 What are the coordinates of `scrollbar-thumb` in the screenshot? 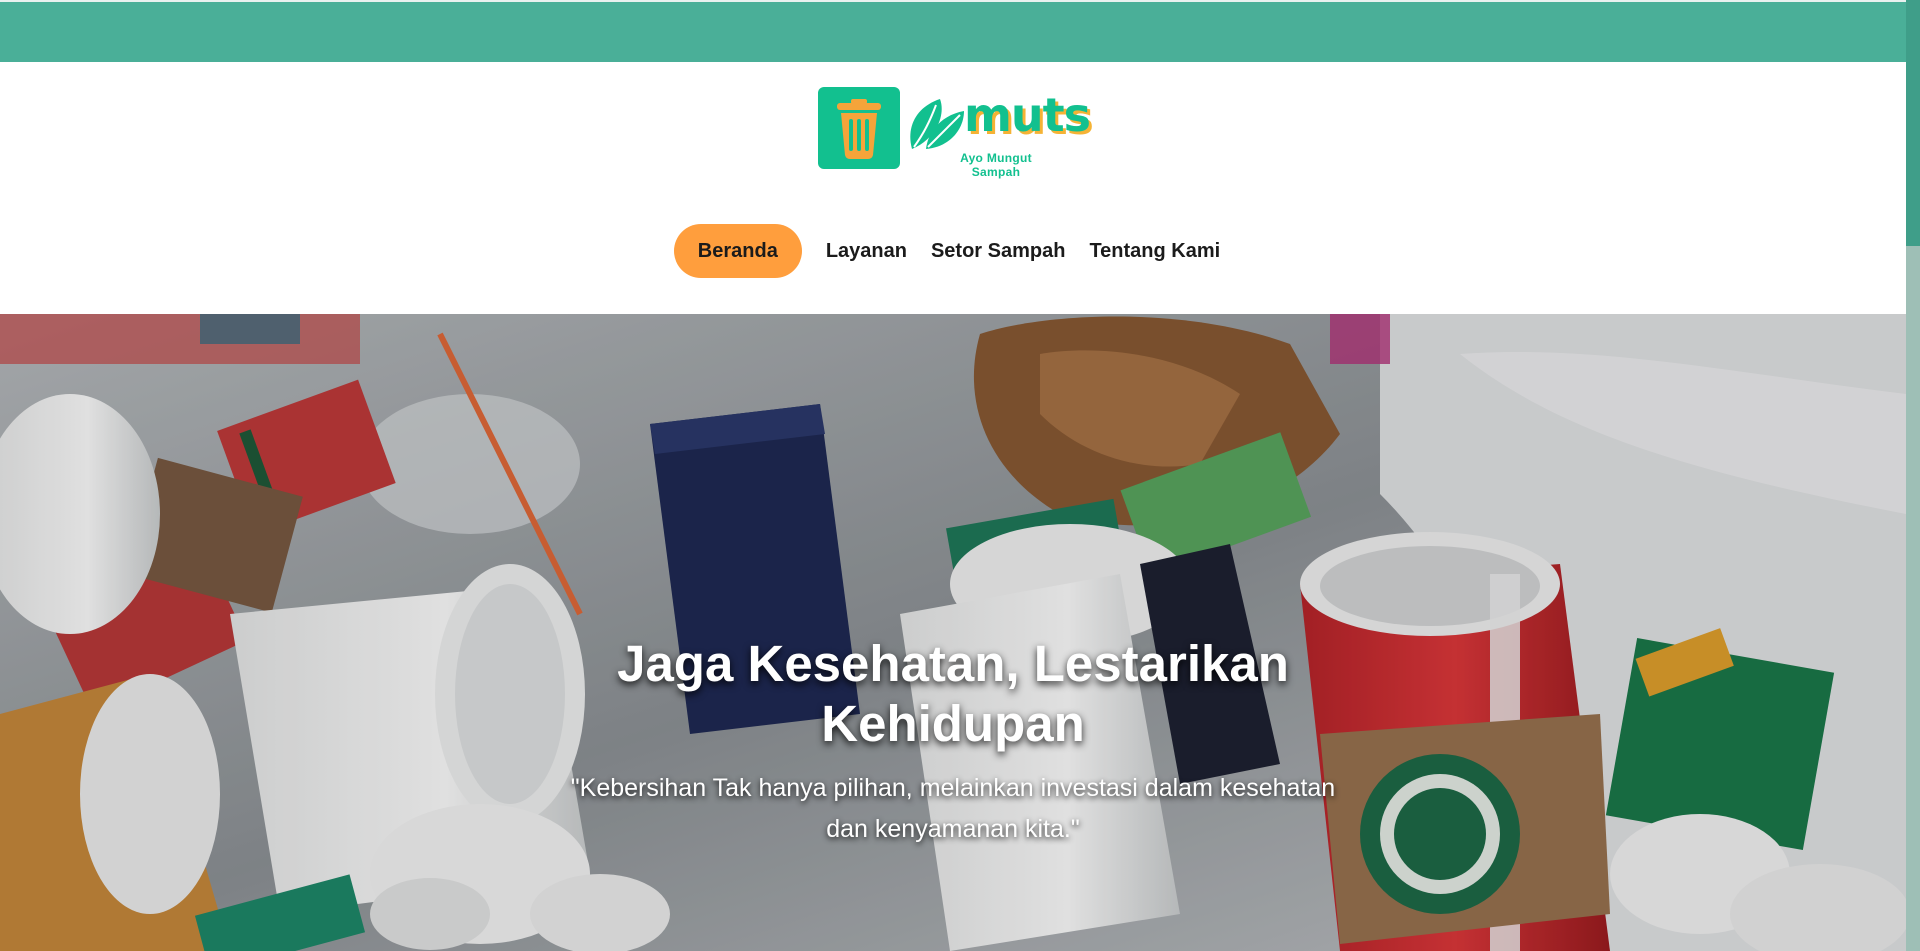 It's located at (1913, 123).